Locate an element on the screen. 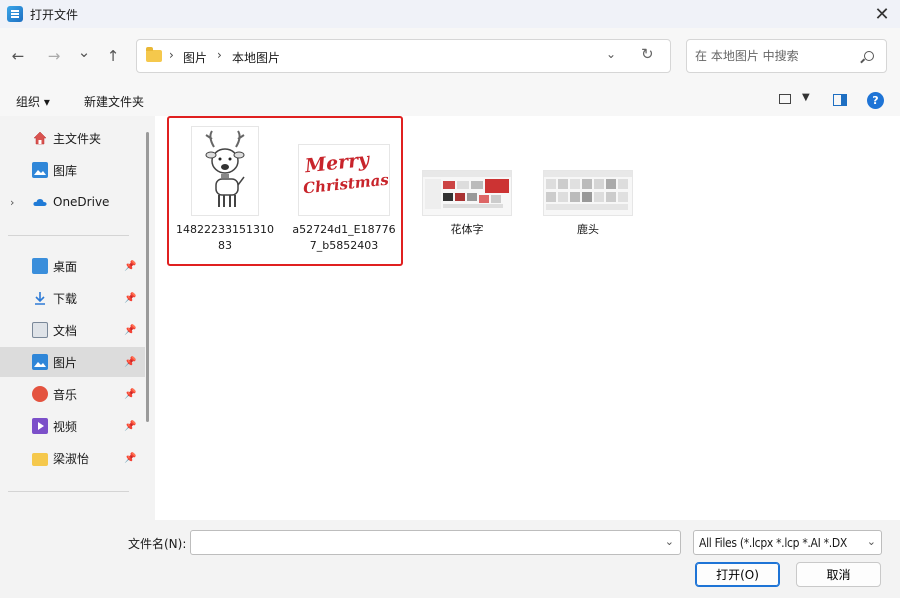  sidebar-item-music: 音乐 📌 is located at coordinates (72, 394).